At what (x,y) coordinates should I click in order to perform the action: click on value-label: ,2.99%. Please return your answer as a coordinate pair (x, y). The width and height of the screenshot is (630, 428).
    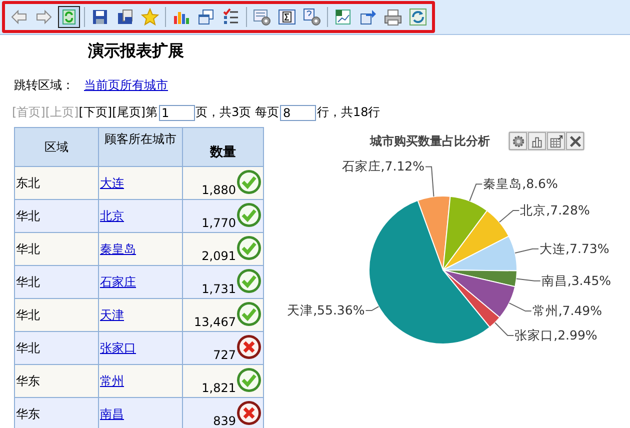
    Looking at the image, I should click on (576, 334).